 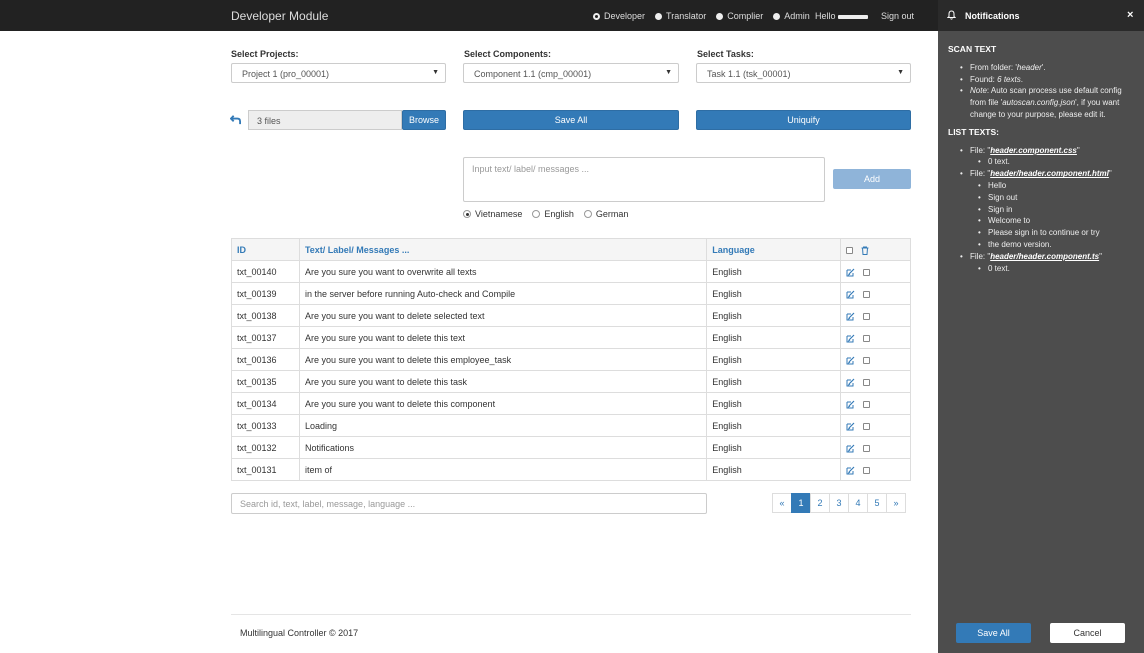 What do you see at coordinates (782, 503) in the screenshot?
I see `page-prev: «` at bounding box center [782, 503].